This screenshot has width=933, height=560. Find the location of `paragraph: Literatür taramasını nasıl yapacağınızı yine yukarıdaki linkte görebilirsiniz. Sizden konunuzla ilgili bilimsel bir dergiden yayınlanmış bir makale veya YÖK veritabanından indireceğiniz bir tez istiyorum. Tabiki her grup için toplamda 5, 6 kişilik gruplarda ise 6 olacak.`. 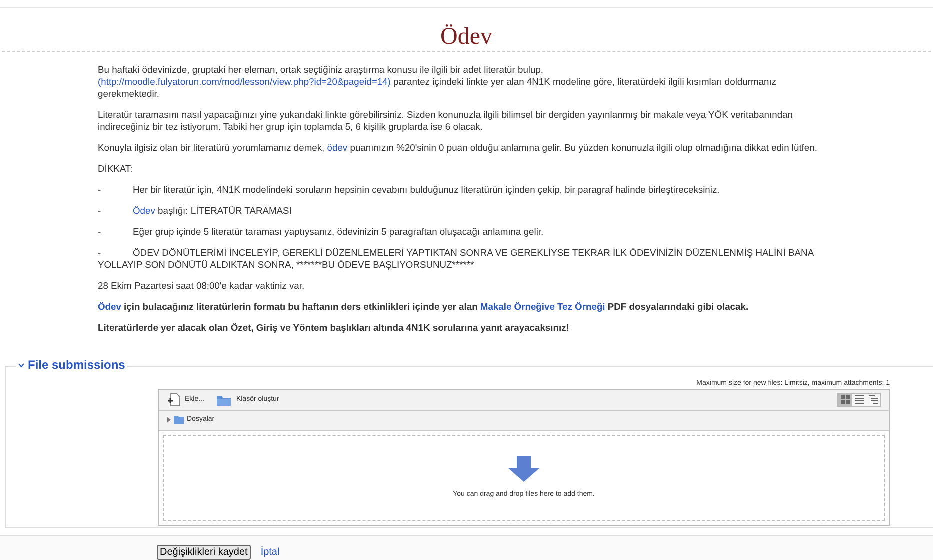

paragraph: Literatür taramasını nasıl yapacağınızı yine yukarıdaki linkte görebilirsiniz. Sizden konunuzla ilgili bilimsel bir dergiden yayınlanmış bir makale veya YÖK veritabanından indireceğiniz bir tez istiyorum. Tabiki her grup için toplamda 5, 6 kişilik gruplarda ise 6 olacak. is located at coordinates (446, 120).